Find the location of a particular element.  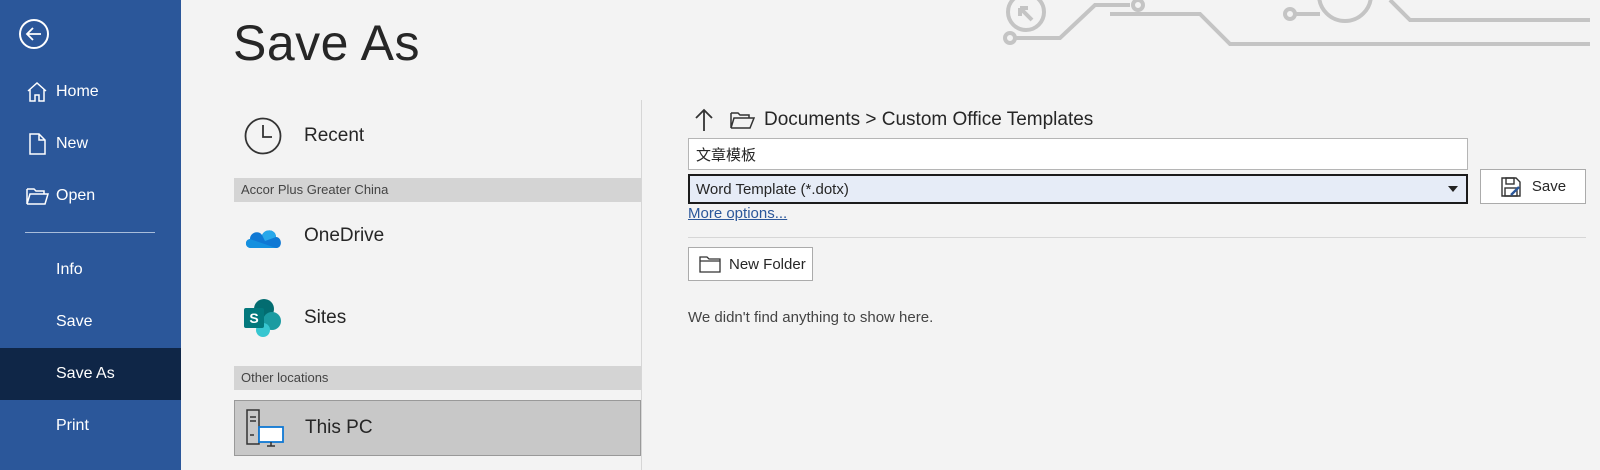

folder-icon is located at coordinates (710, 264).